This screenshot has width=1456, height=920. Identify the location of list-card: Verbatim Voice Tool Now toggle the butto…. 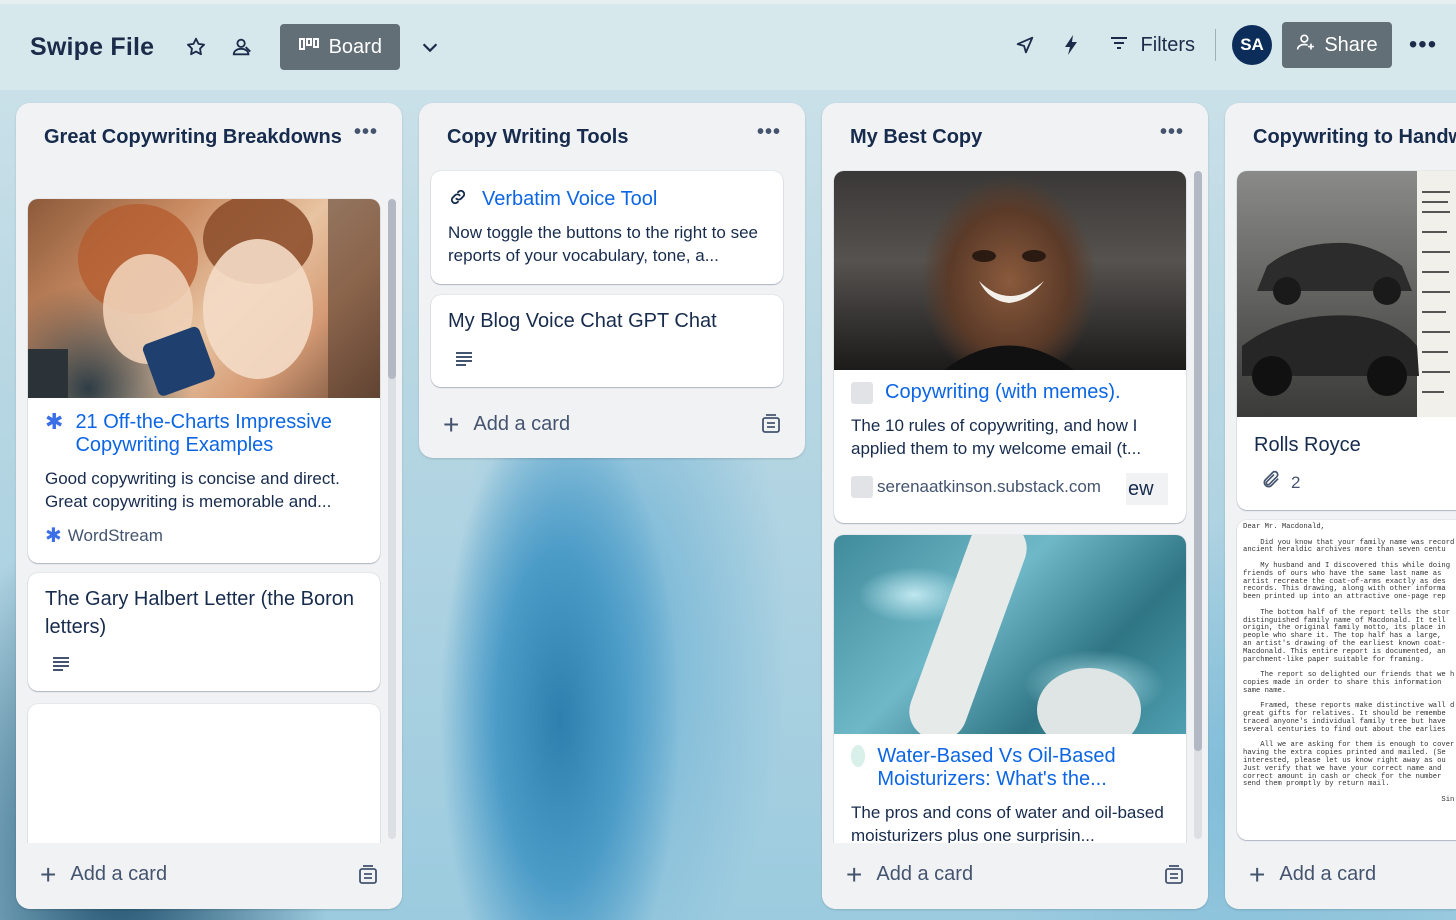
(607, 227).